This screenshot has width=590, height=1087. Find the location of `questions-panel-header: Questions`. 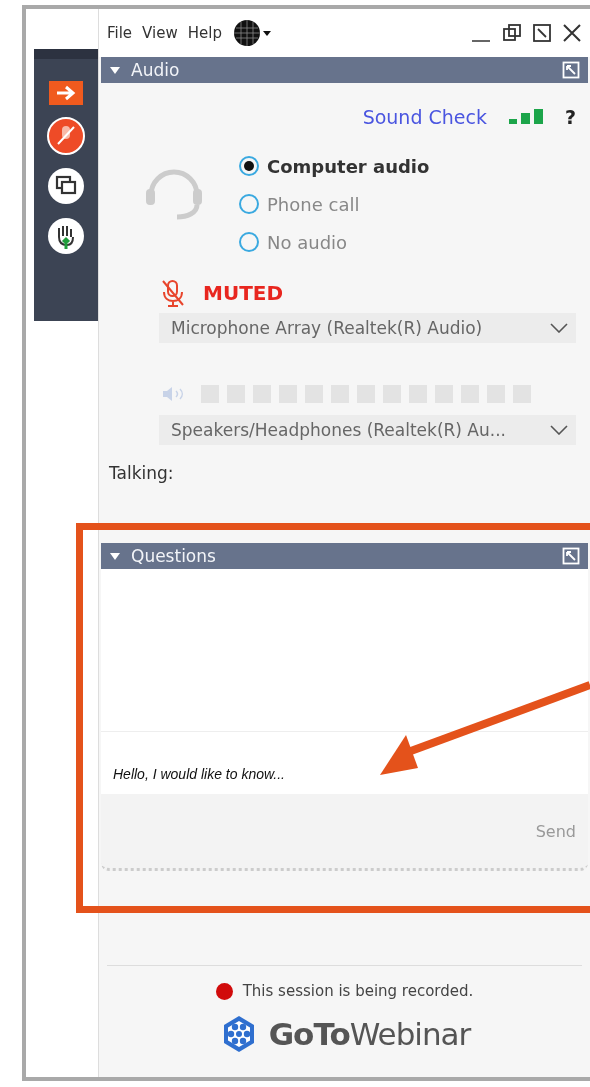

questions-panel-header: Questions is located at coordinates (344, 556).